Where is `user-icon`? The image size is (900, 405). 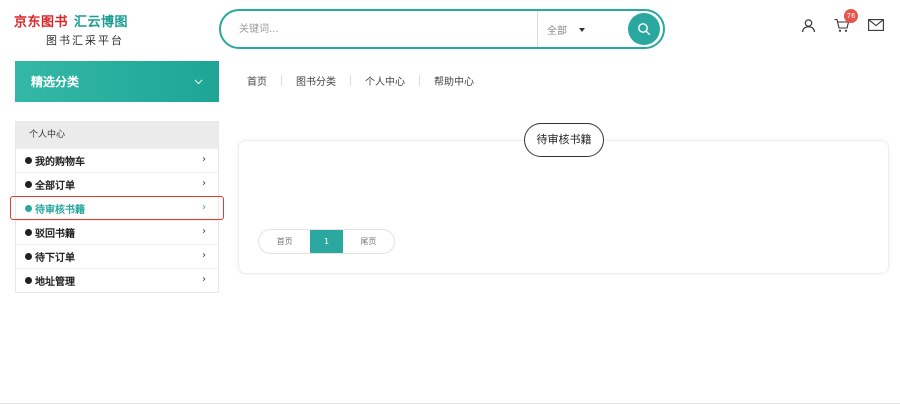 user-icon is located at coordinates (808, 25).